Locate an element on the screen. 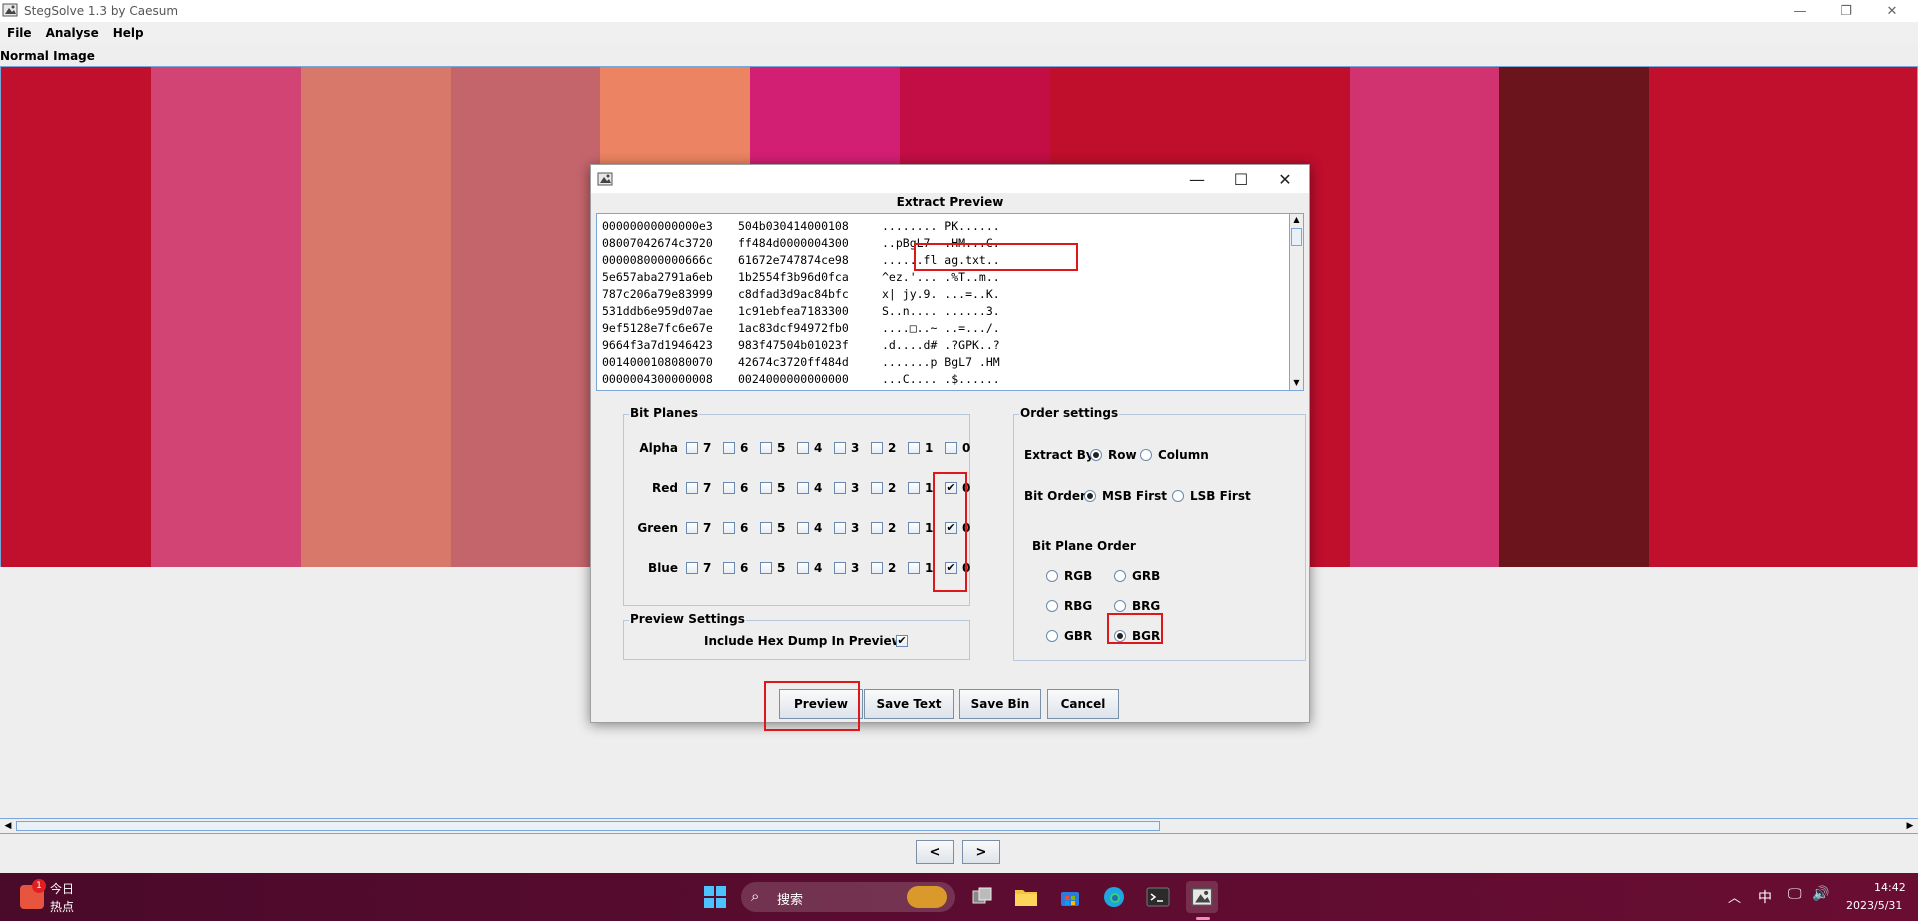 Image resolution: width=1918 pixels, height=921 pixels. clock-date: 2023/5/31 is located at coordinates (1874, 905).